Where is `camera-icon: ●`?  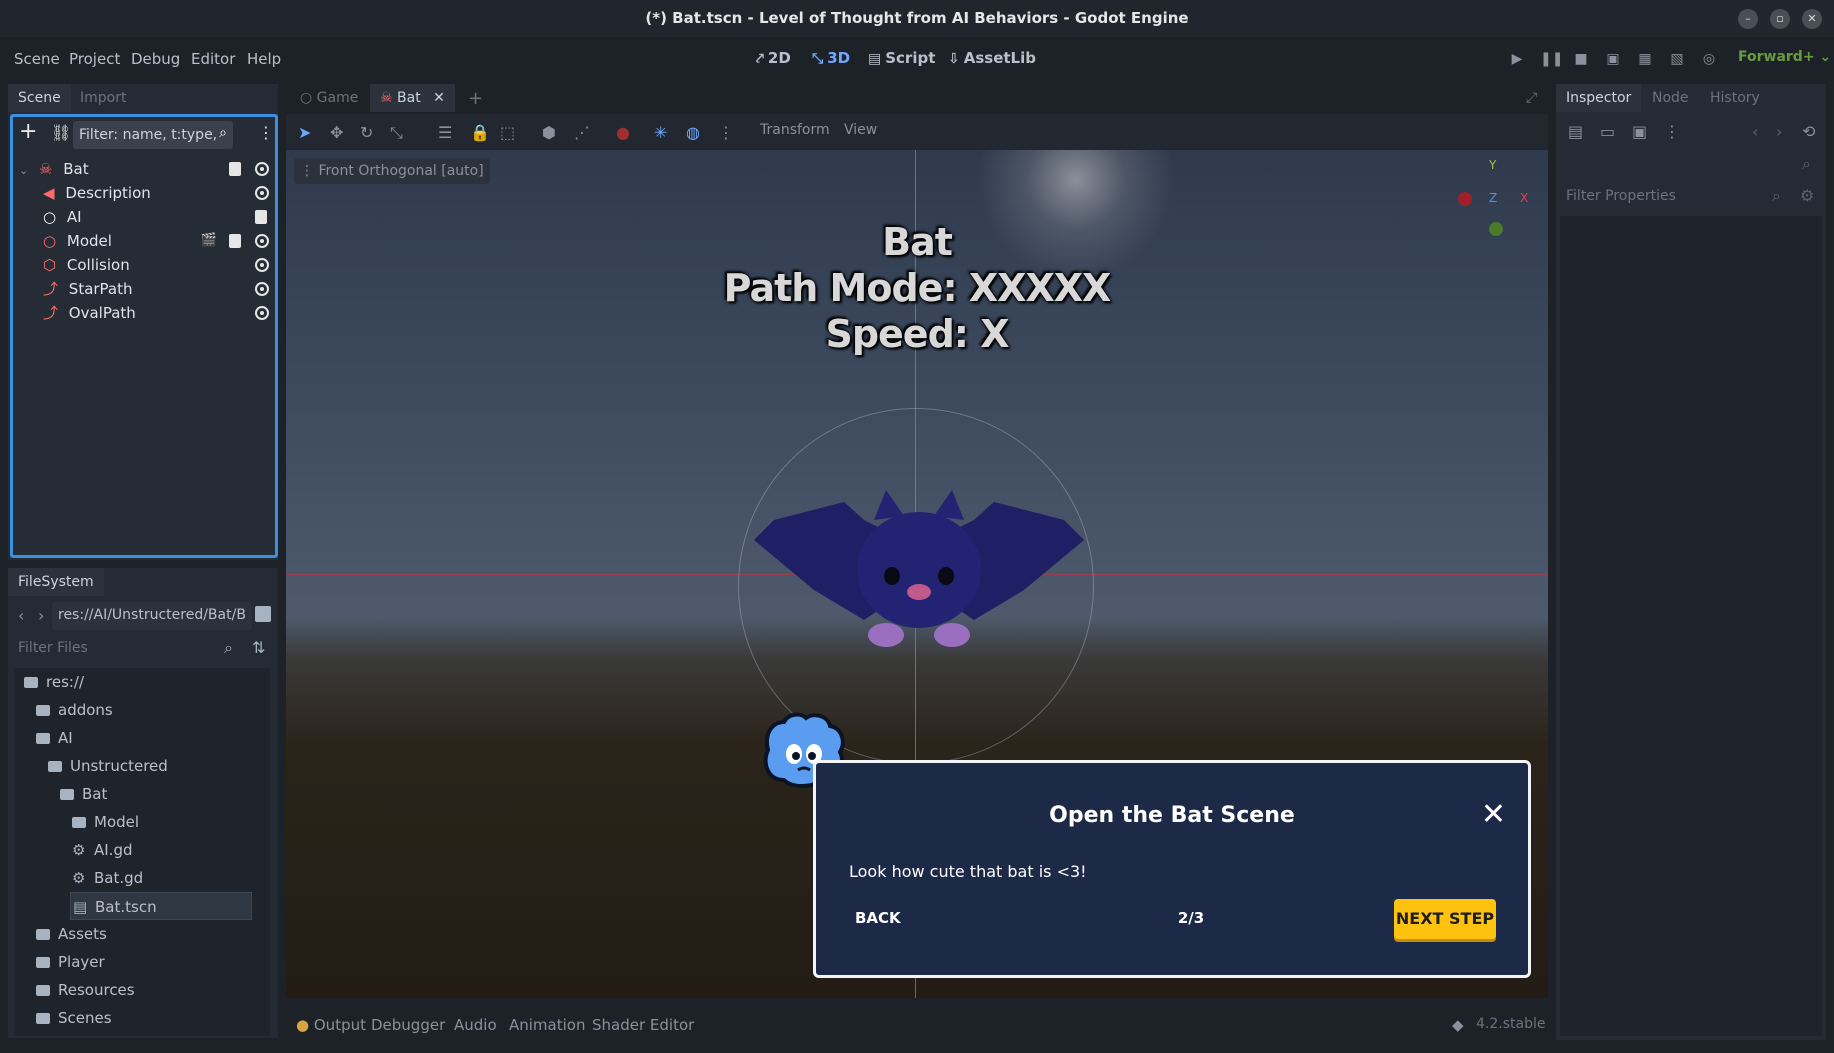 camera-icon: ● is located at coordinates (623, 132).